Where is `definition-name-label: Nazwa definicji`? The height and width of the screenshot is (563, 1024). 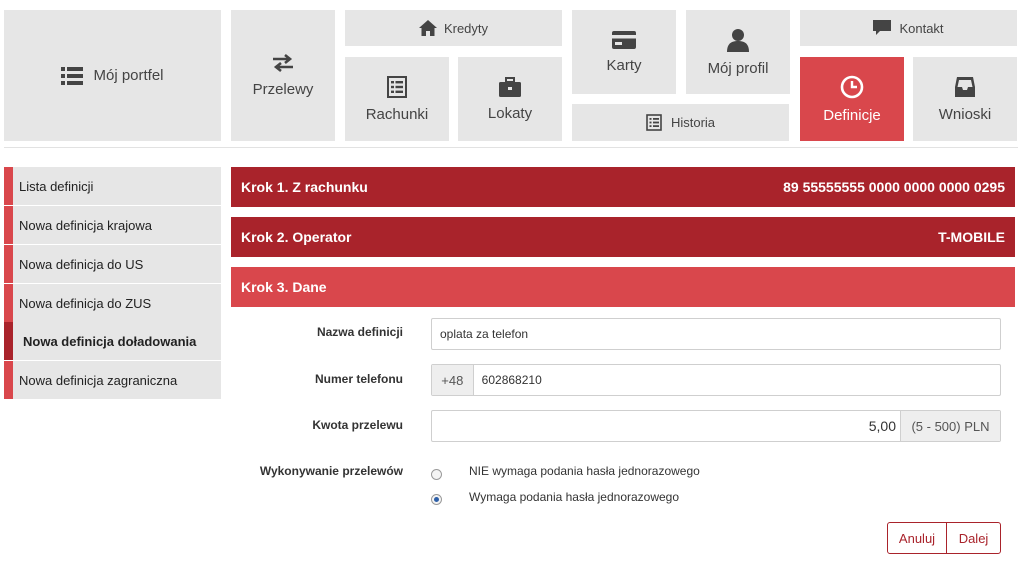 definition-name-label: Nazwa definicji is located at coordinates (359, 332).